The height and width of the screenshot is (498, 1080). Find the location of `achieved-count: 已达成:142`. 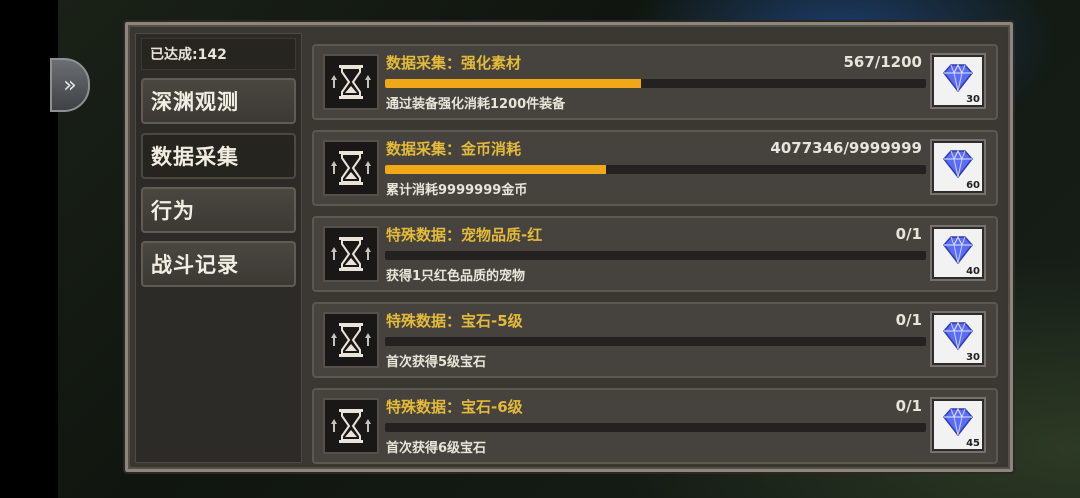

achieved-count: 已达成:142 is located at coordinates (218, 54).